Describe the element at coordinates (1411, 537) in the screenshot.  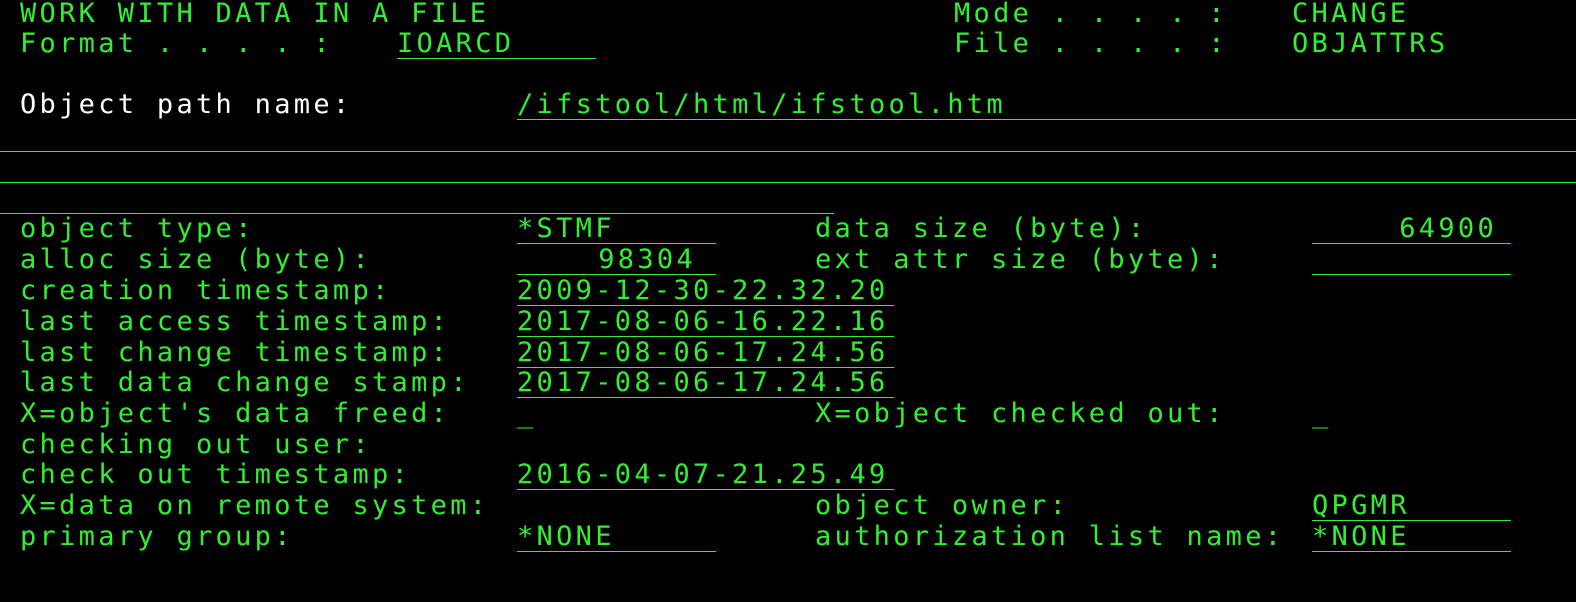
I see `authorization-list-field: *NONE` at that location.